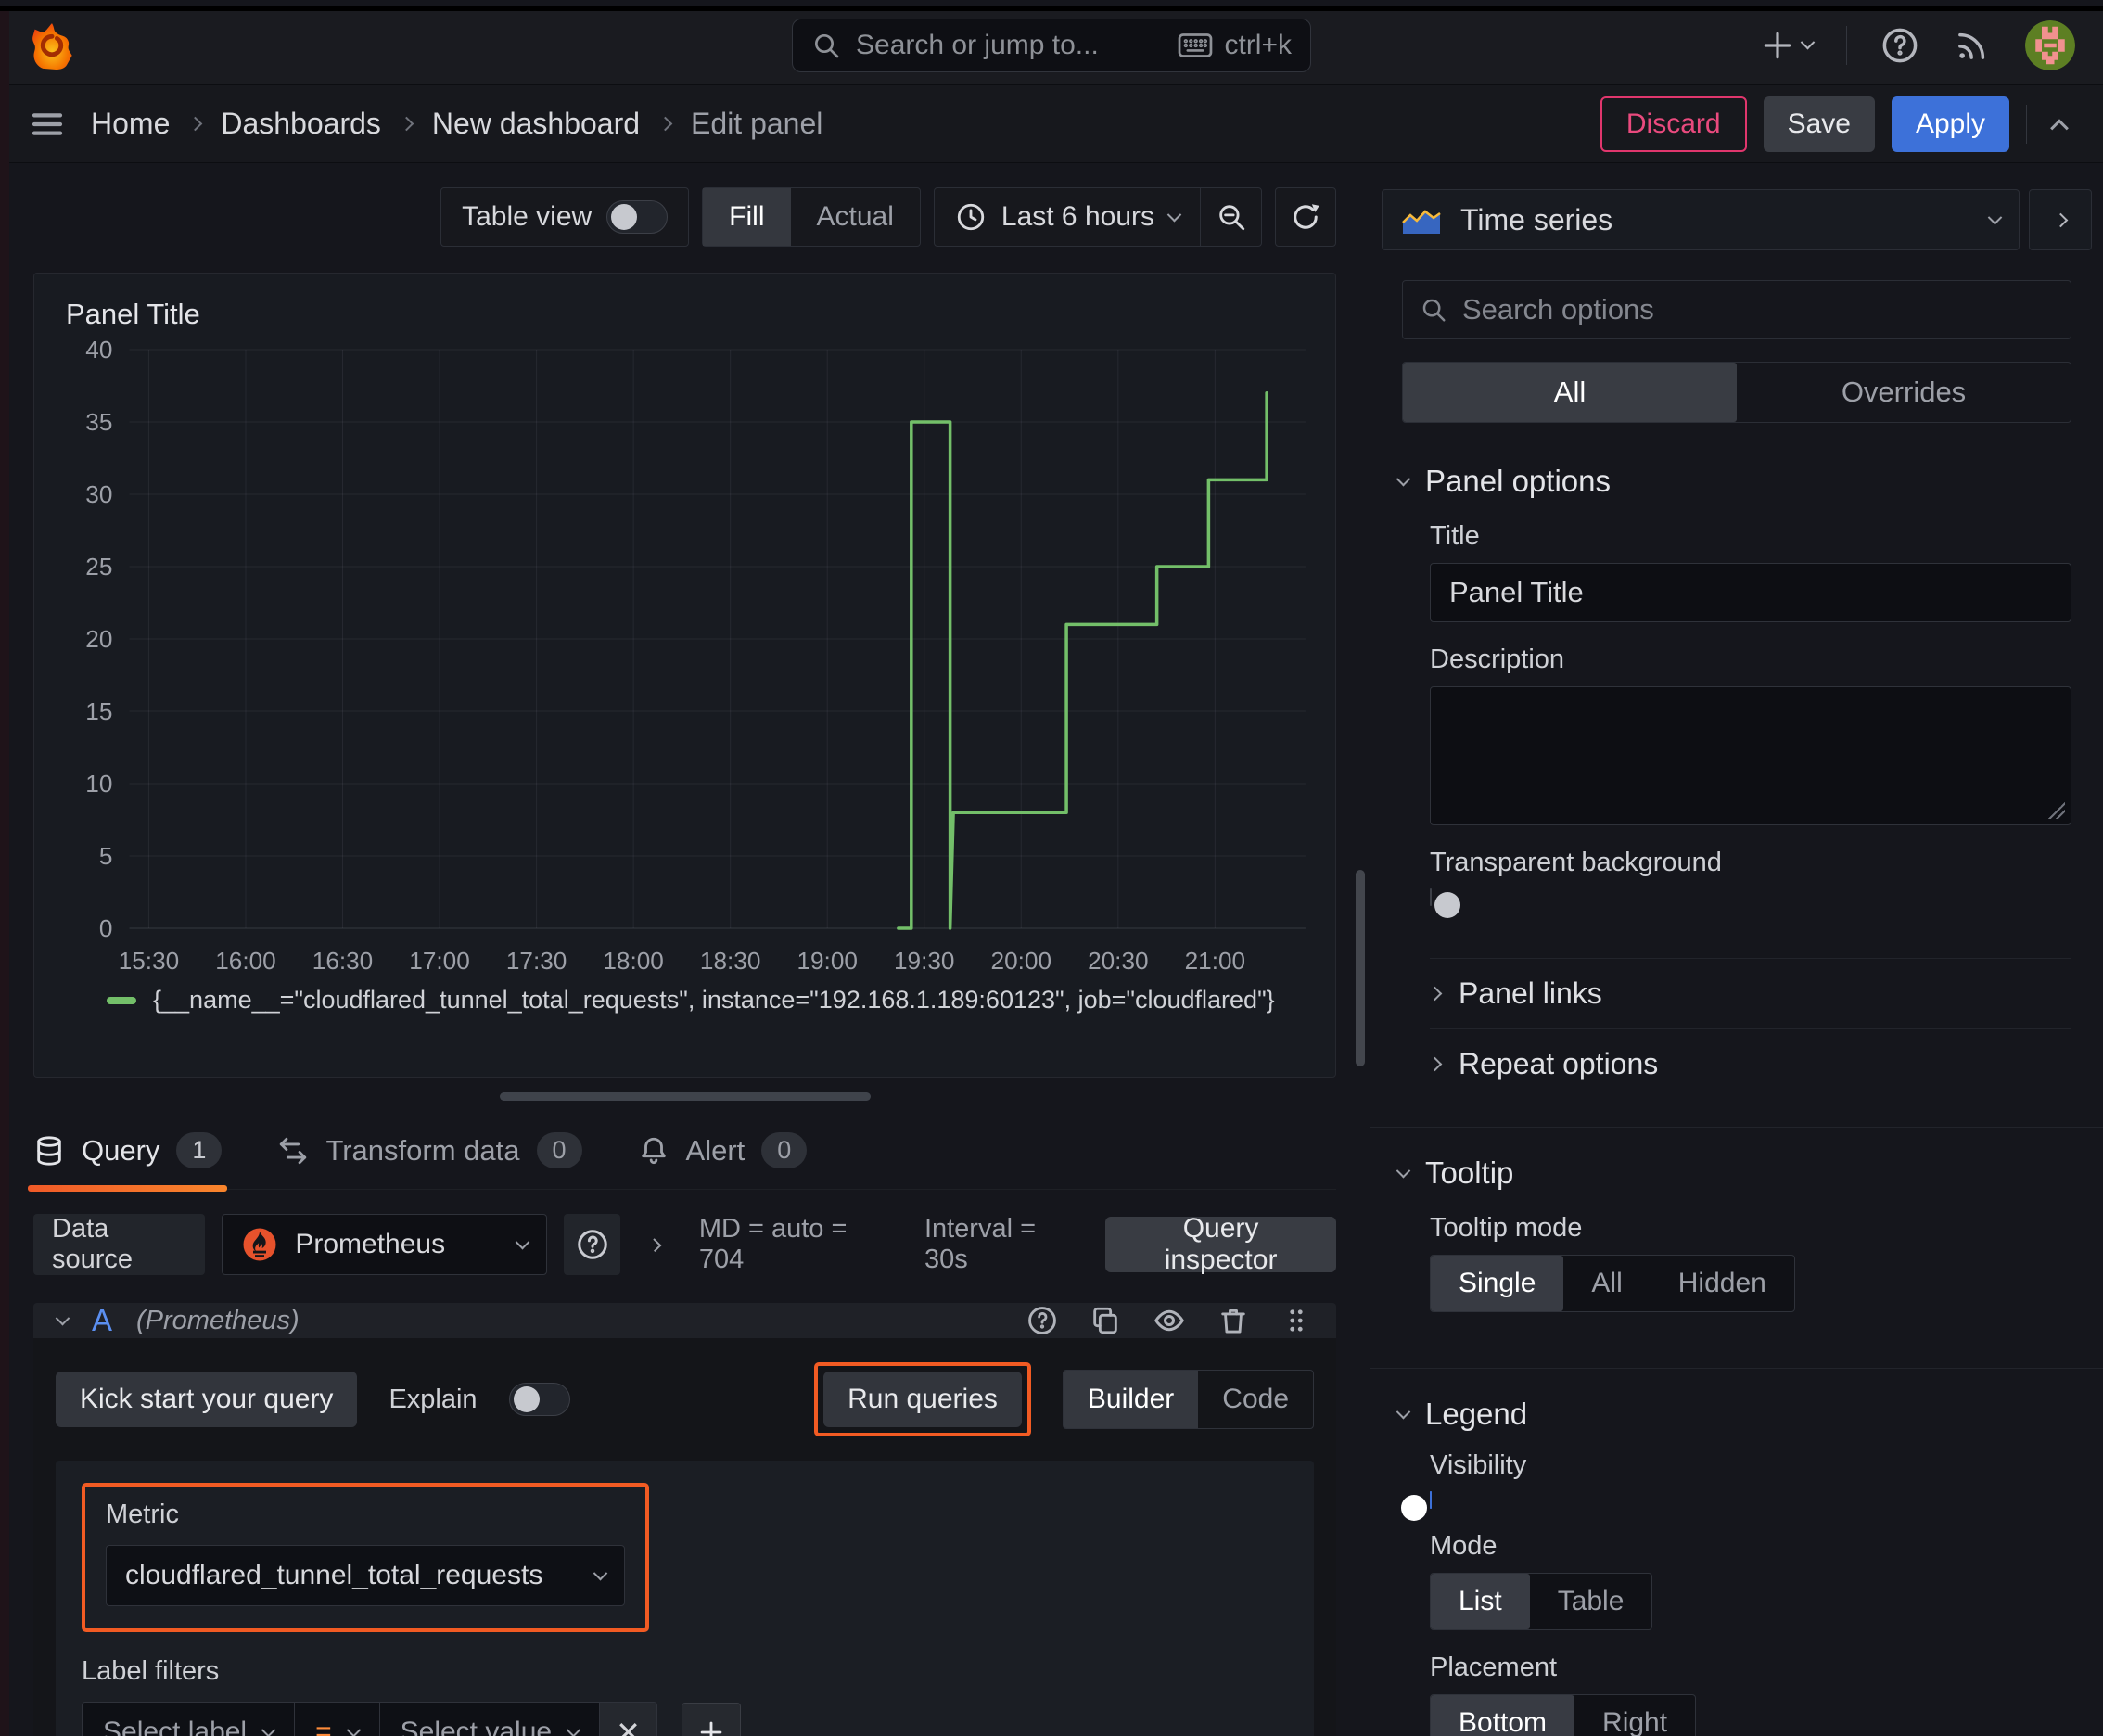 This screenshot has width=2103, height=1736. I want to click on time-range-picker: Last 6 hours, so click(1067, 217).